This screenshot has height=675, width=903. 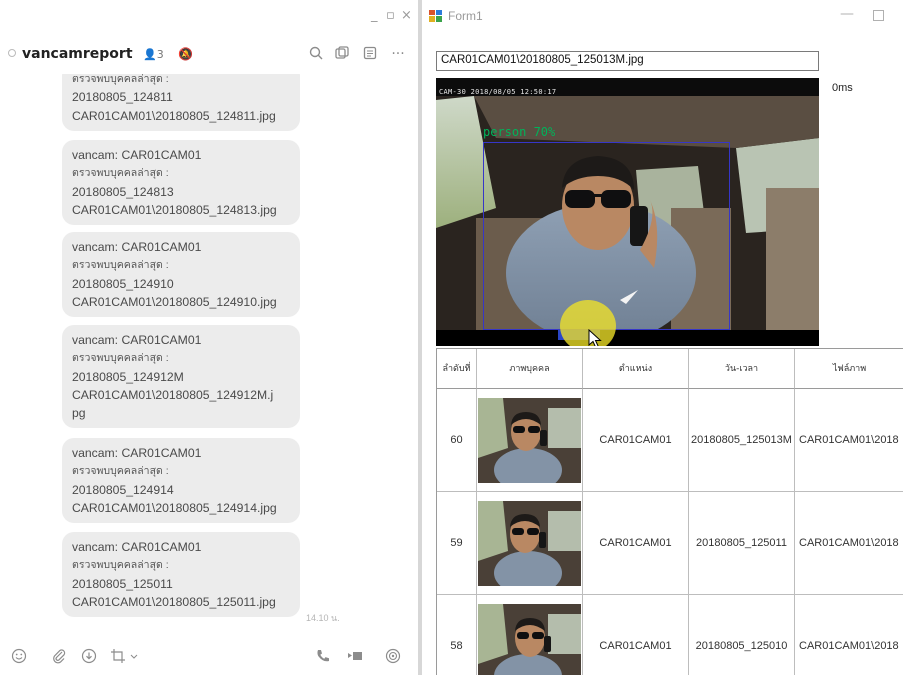 I want to click on window-title: Form1, so click(x=465, y=16).